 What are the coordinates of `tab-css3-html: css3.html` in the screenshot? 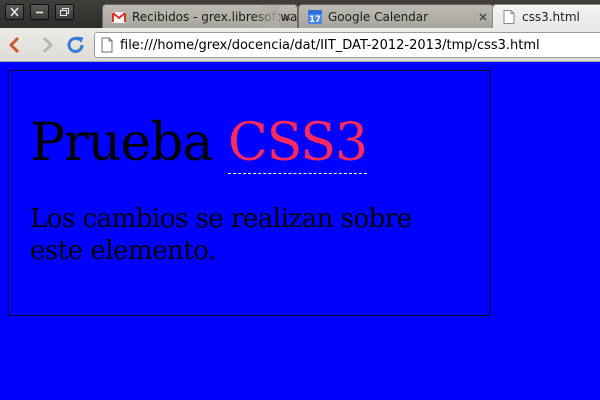 It's located at (546, 16).